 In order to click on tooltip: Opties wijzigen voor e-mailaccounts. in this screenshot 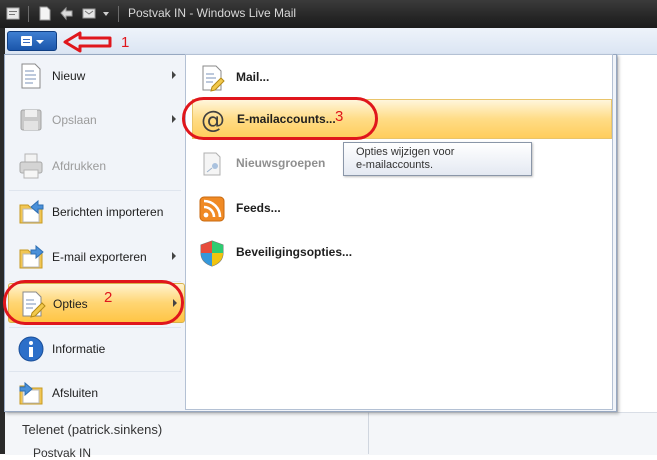, I will do `click(437, 159)`.